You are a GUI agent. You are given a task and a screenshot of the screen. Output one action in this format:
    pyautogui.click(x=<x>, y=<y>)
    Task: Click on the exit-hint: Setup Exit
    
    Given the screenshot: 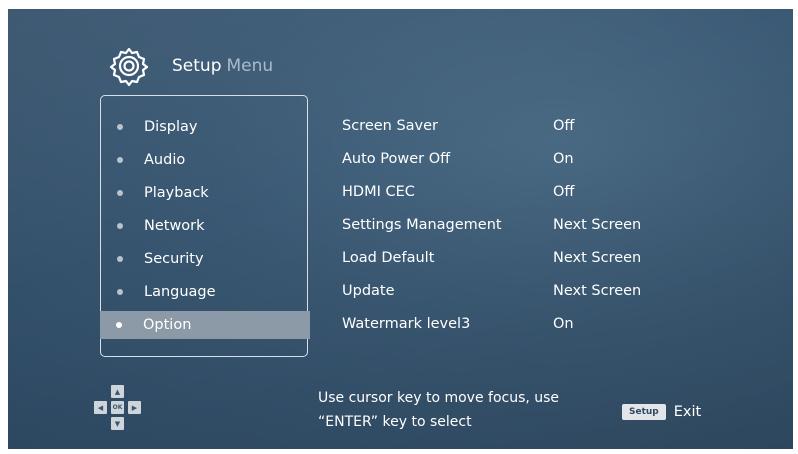 What is the action you would take?
    pyautogui.click(x=661, y=412)
    